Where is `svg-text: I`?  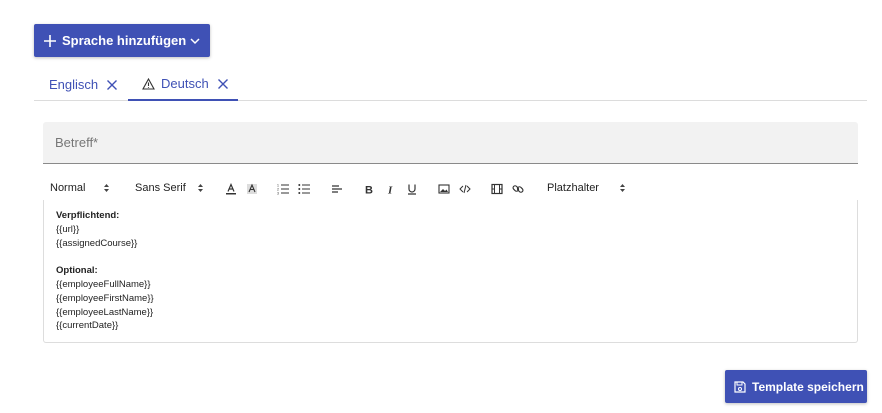 svg-text: I is located at coordinates (390, 190).